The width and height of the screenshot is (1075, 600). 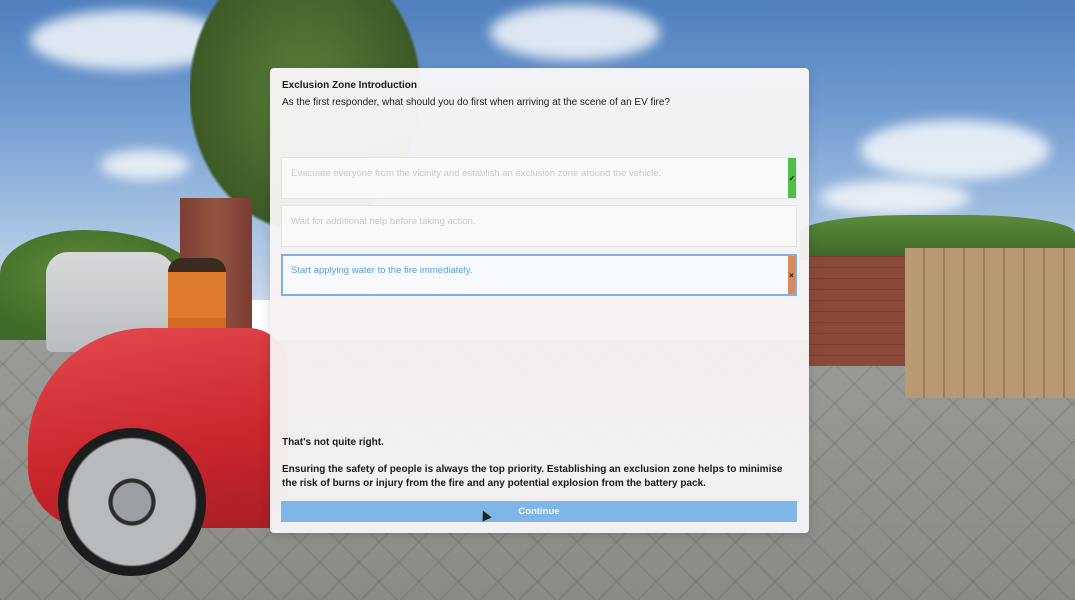 I want to click on wooden-fence, so click(x=990, y=323).